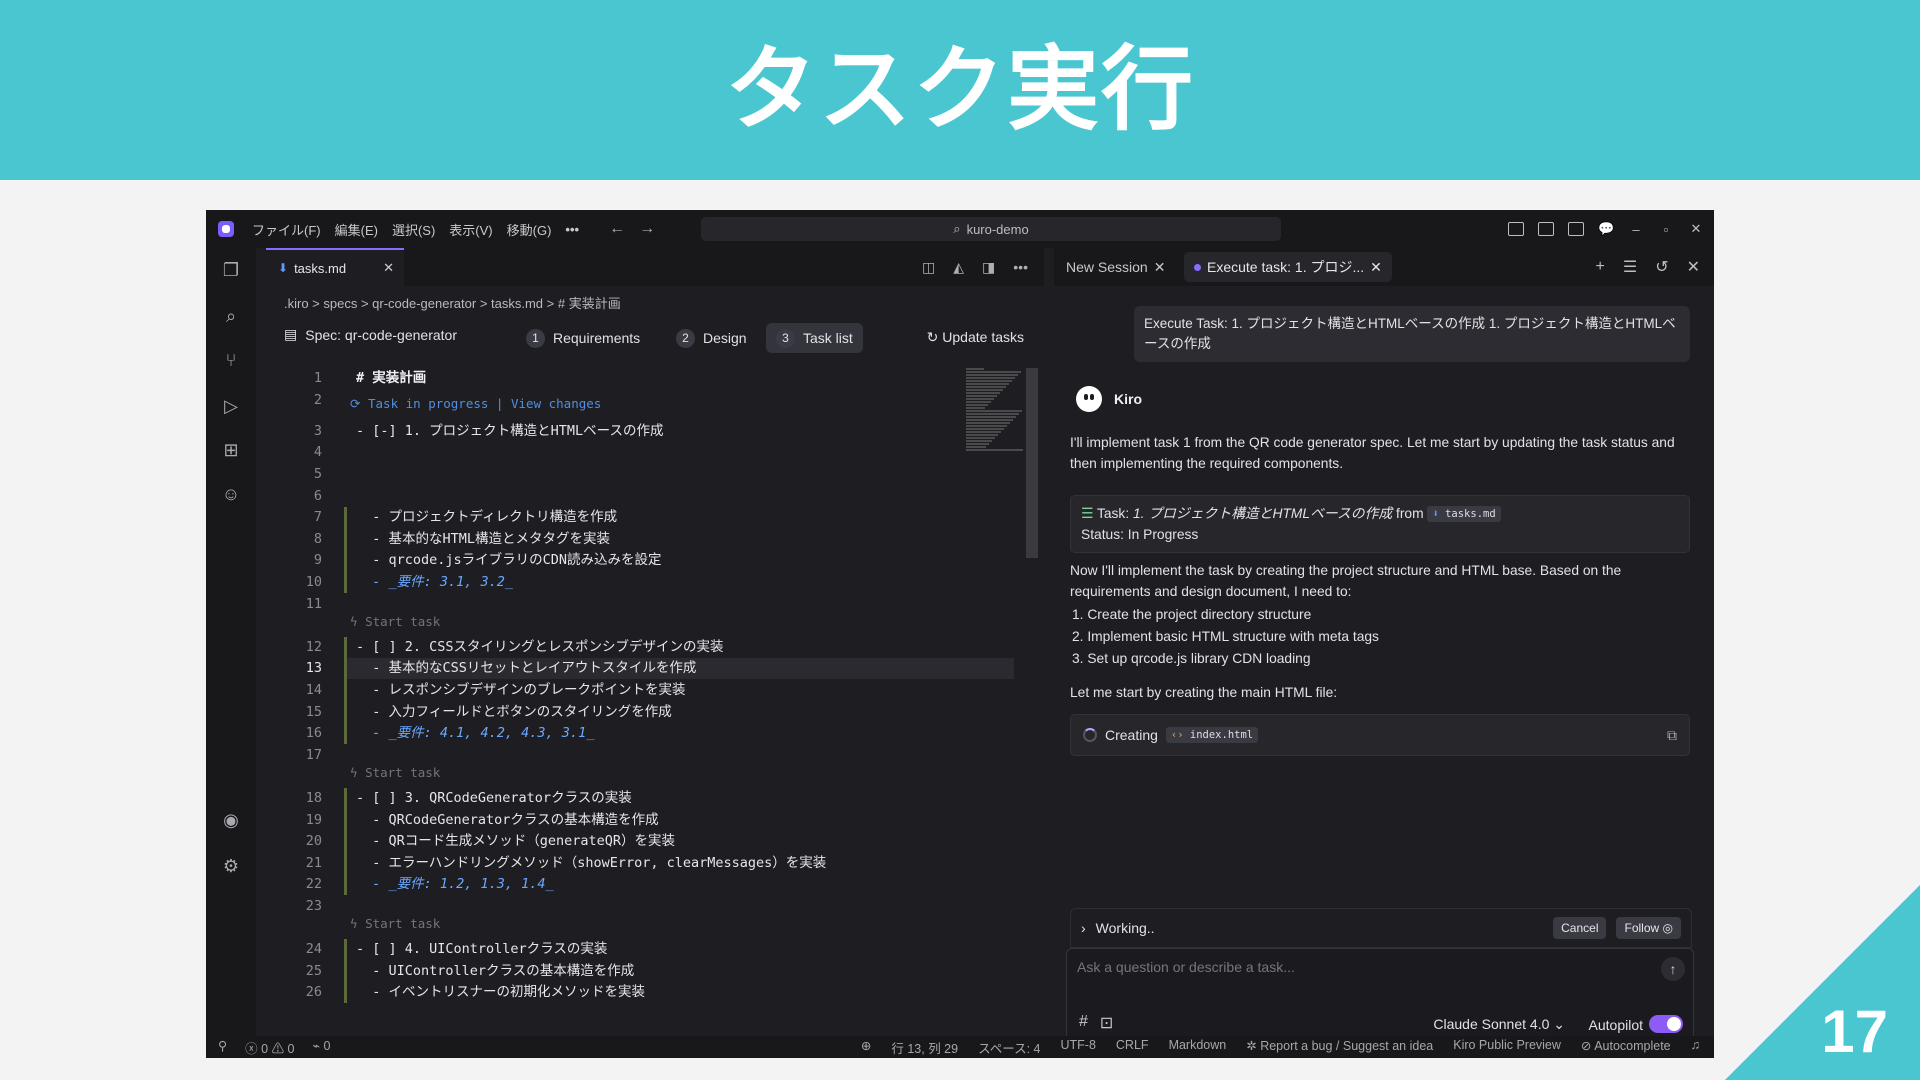 The width and height of the screenshot is (1920, 1080). I want to click on model-label: Claude Sonnet 4.0, so click(1491, 1024).